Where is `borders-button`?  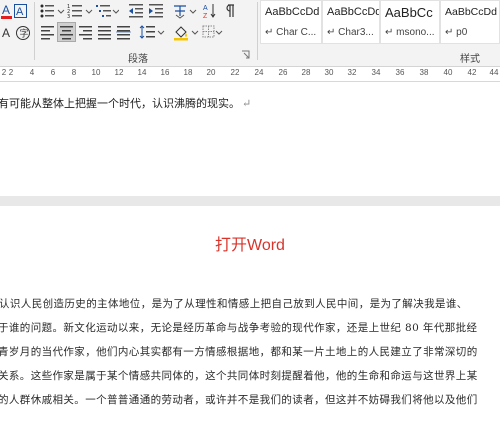
borders-button is located at coordinates (211, 32).